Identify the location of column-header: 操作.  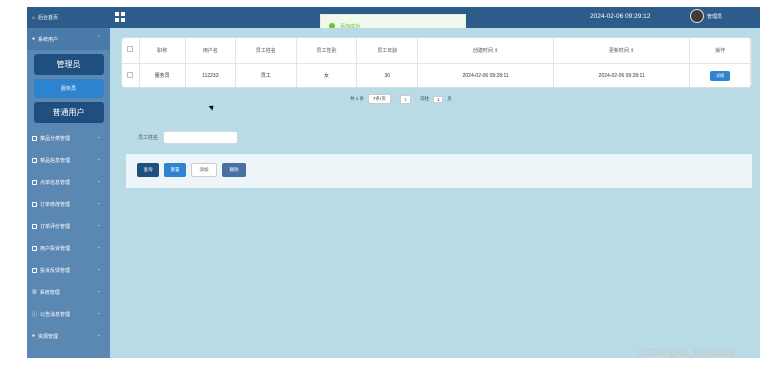
(720, 51).